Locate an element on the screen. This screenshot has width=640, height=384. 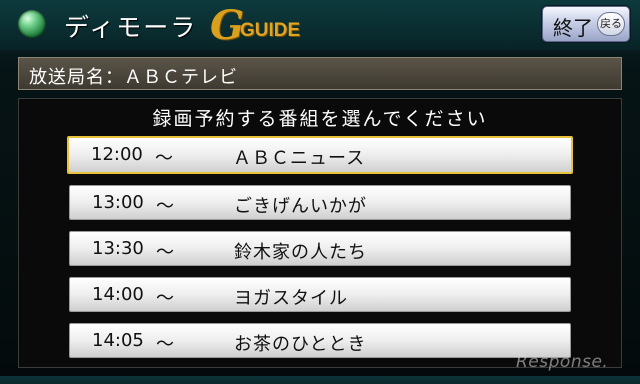
back-button: 戻る is located at coordinates (611, 24).